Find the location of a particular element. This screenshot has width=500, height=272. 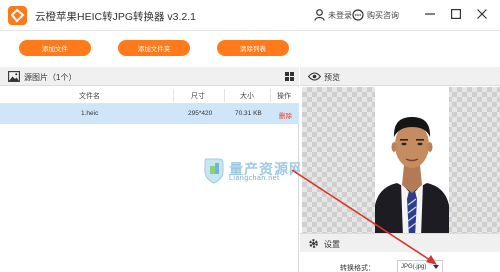

clear-list-button: 清除列表 is located at coordinates (253, 48).